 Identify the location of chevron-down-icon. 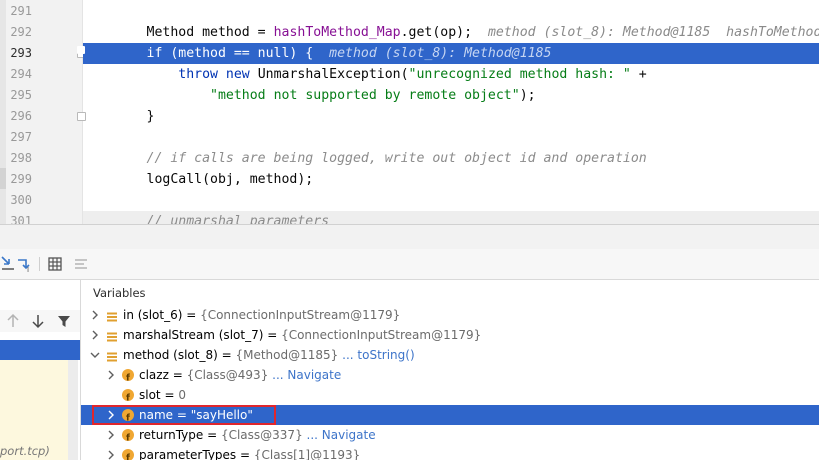
(95, 355).